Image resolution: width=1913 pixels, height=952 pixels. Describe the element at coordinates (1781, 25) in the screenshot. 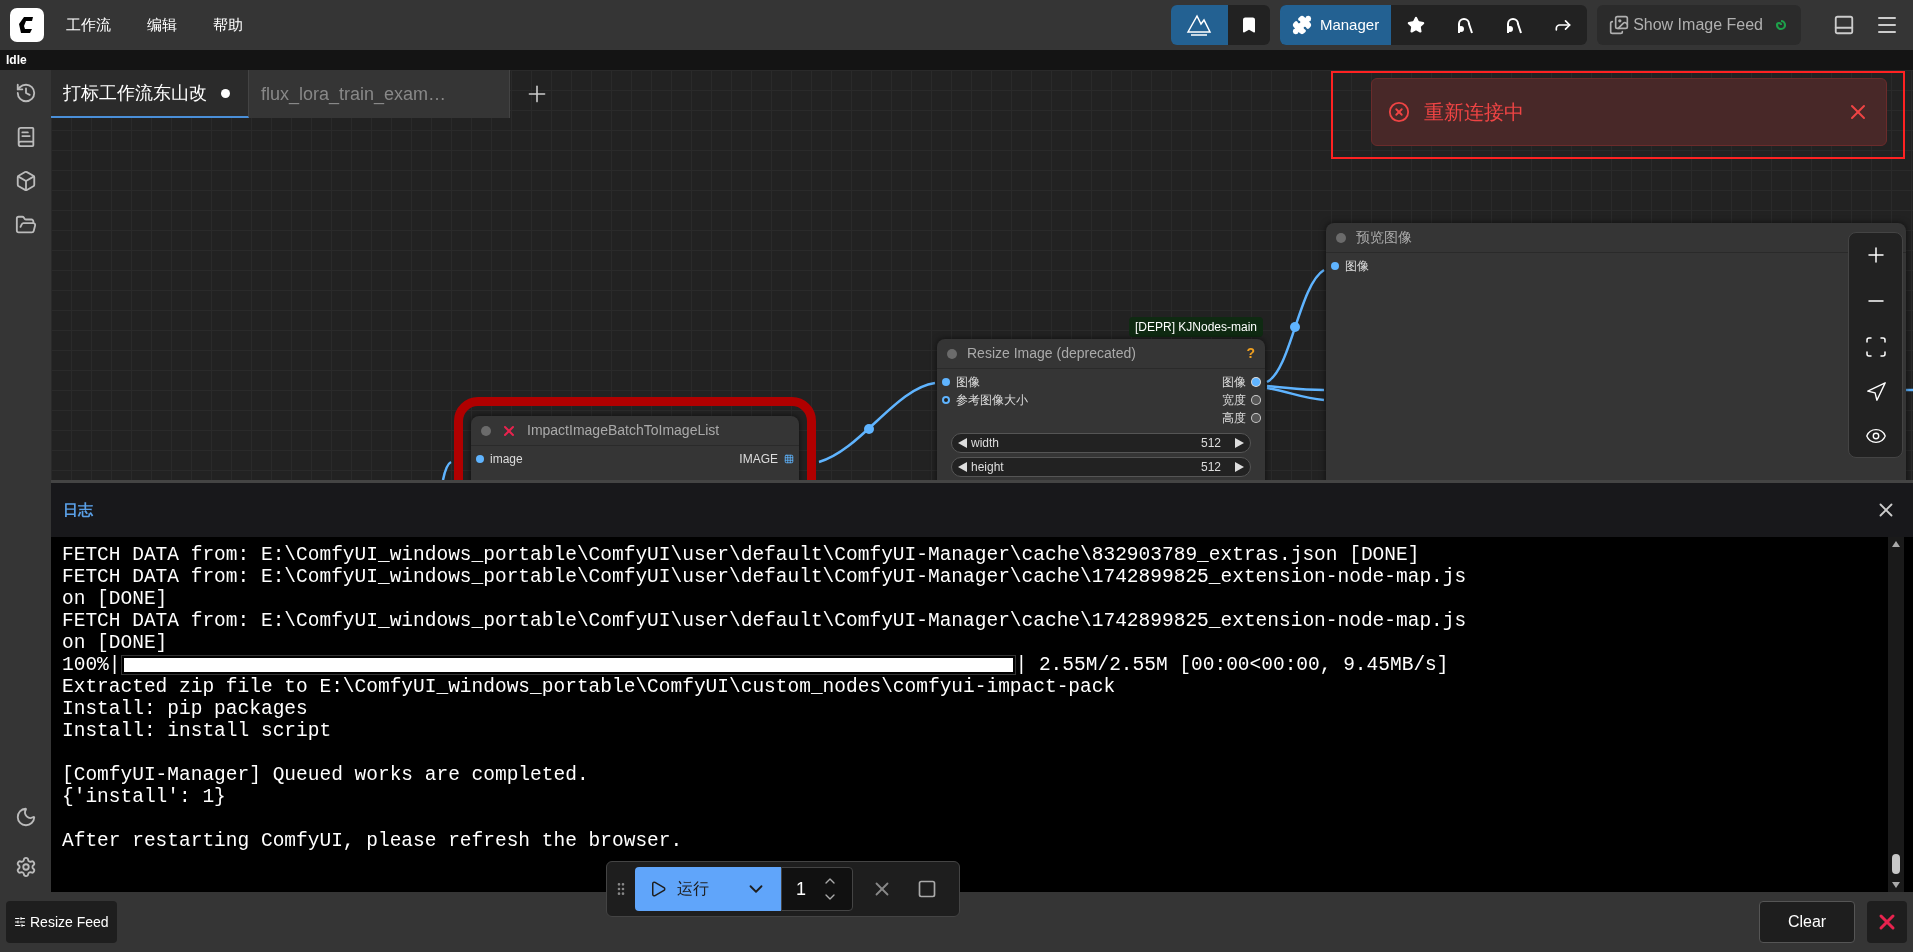

I see `swirl-icon` at that location.